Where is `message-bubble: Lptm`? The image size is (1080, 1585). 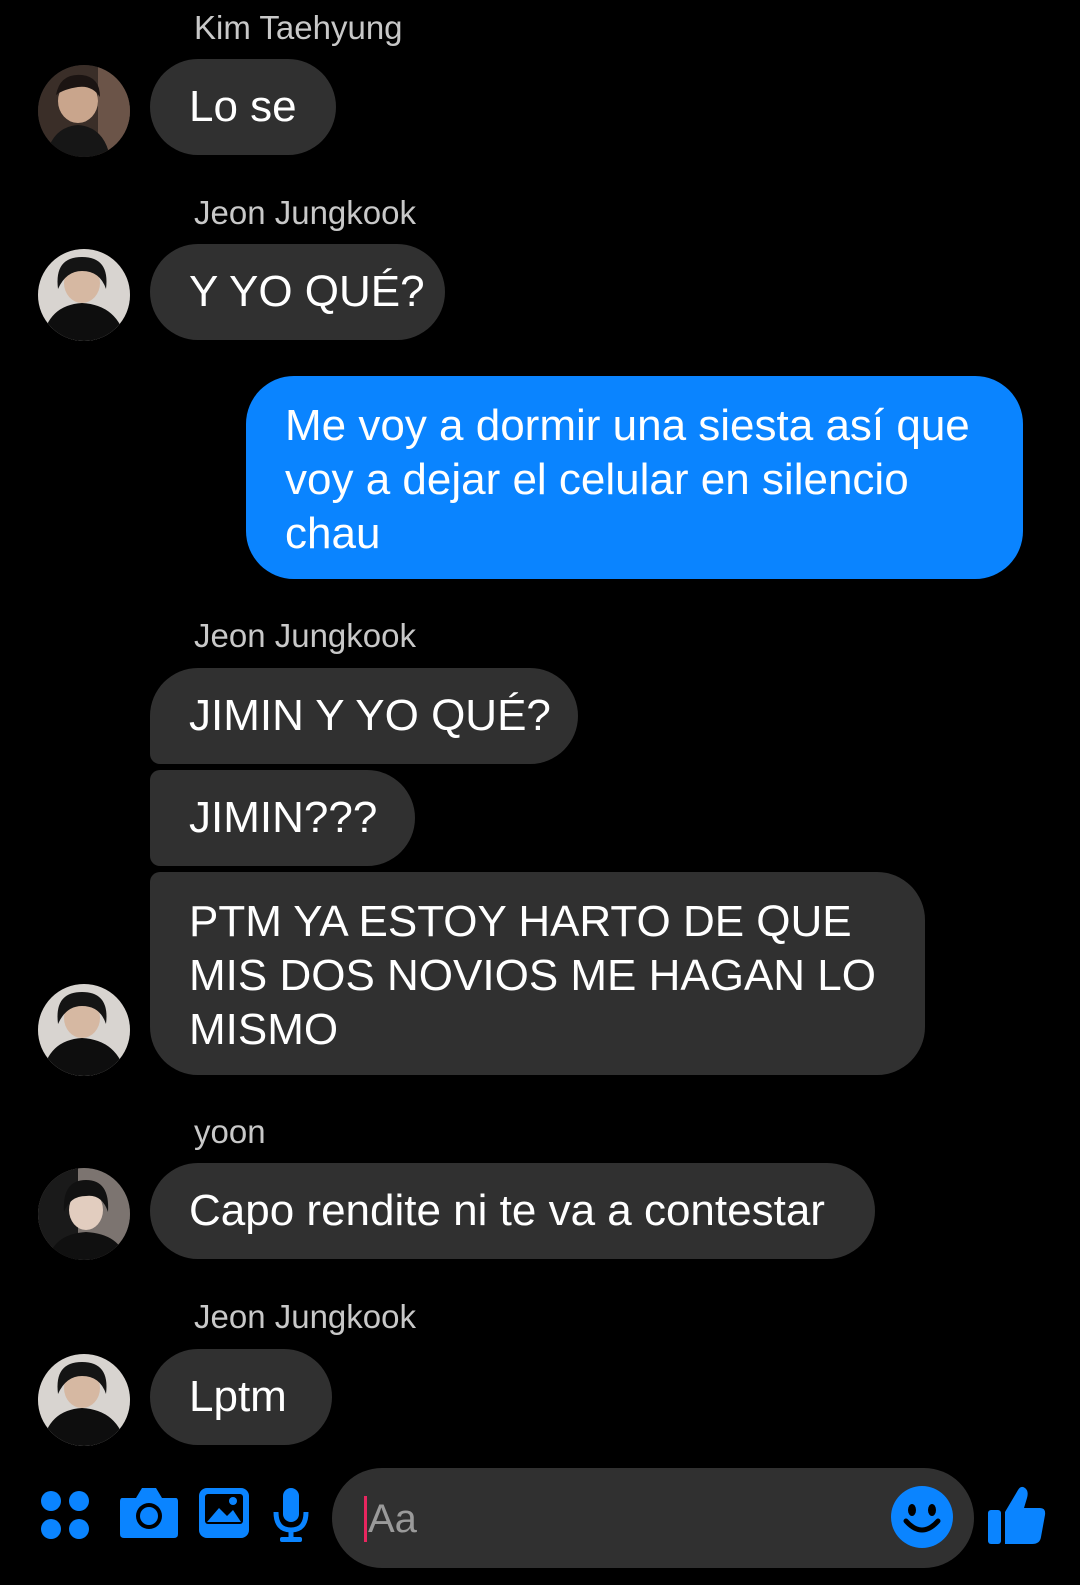 message-bubble: Lptm is located at coordinates (241, 1397).